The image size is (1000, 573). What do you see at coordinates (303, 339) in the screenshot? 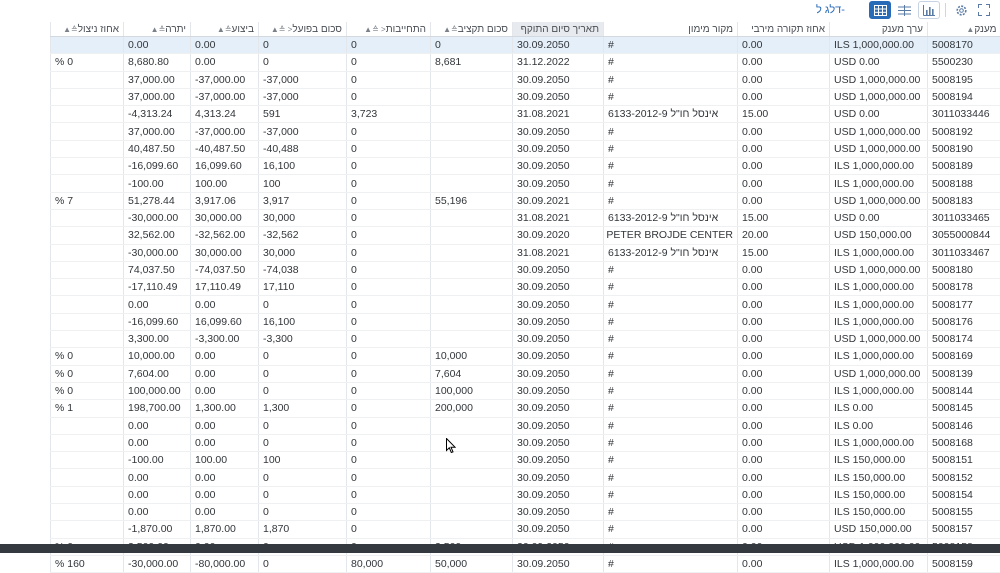
I see `actual-amount-cell: -3,300` at bounding box center [303, 339].